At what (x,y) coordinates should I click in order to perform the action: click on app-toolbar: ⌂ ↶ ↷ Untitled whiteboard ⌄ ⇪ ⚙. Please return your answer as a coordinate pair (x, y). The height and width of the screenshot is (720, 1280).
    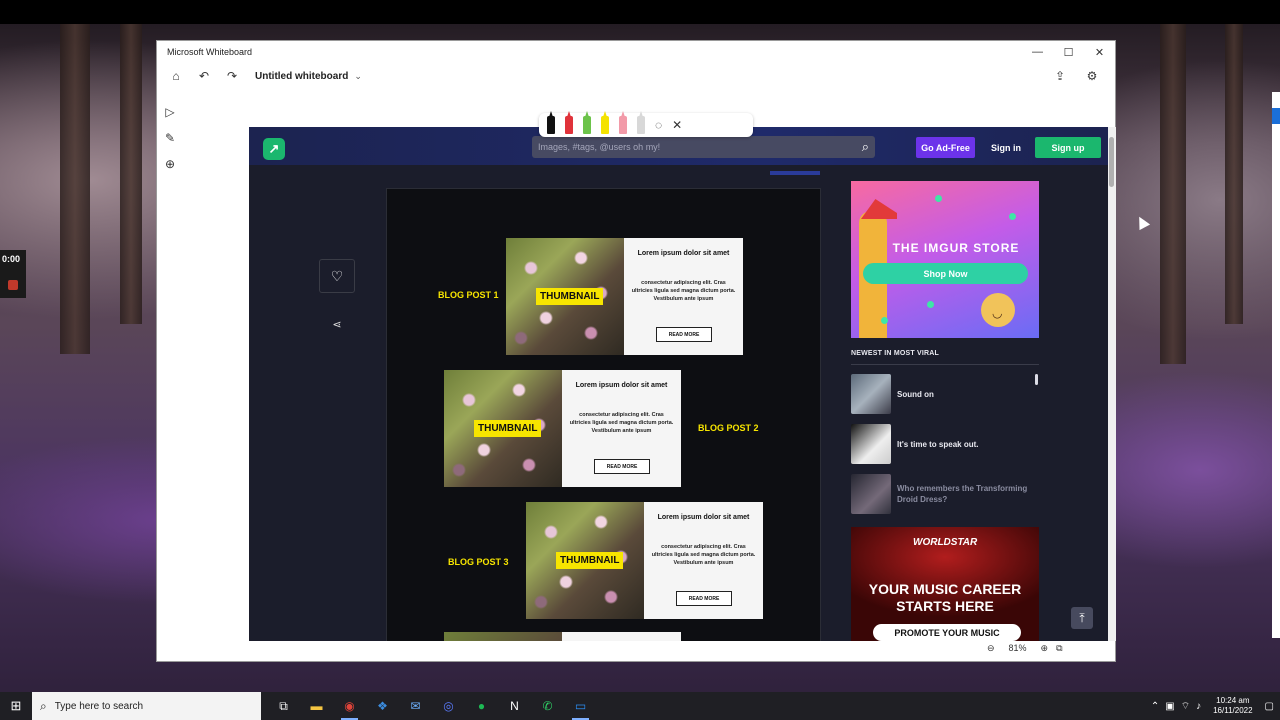
    Looking at the image, I should click on (636, 76).